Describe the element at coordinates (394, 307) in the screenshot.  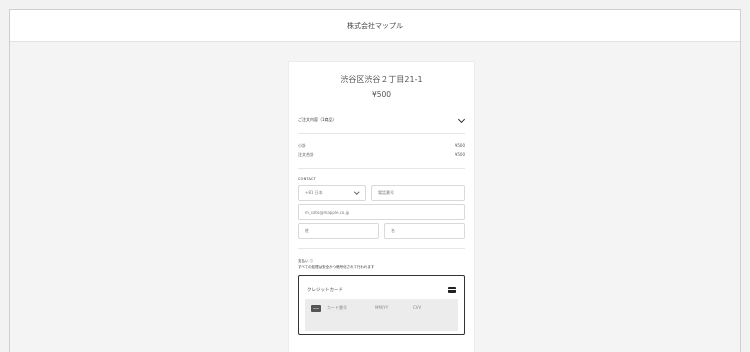
I see `expiry-input: MM/YY` at that location.